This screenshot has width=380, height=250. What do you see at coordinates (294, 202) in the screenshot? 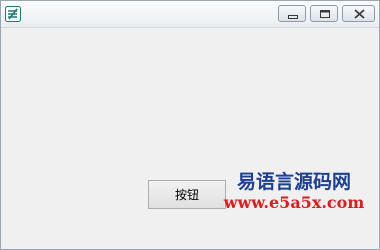
I see `watermark-url: www.e5a5x.com` at bounding box center [294, 202].